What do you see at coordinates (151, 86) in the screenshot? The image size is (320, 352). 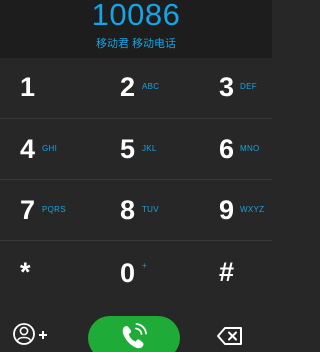 I see `key-letters: ABC` at bounding box center [151, 86].